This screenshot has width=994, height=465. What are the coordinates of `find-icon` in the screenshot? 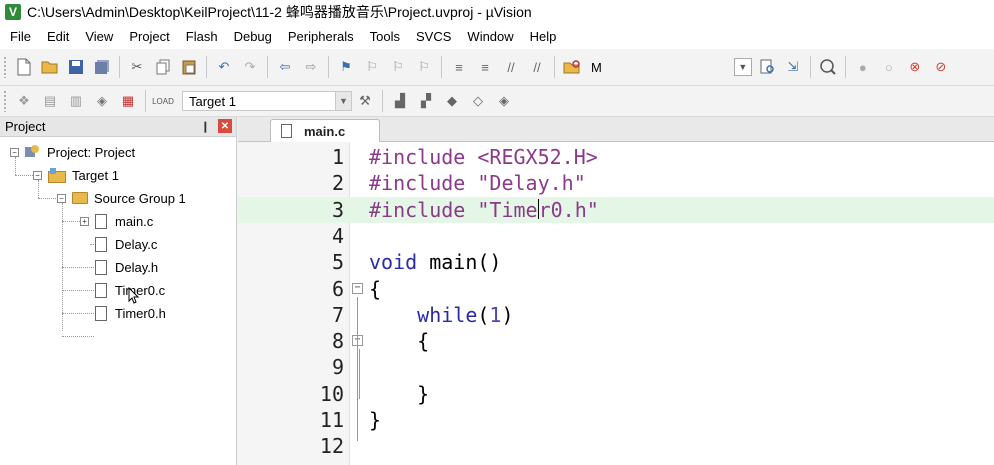 It's located at (767, 67).